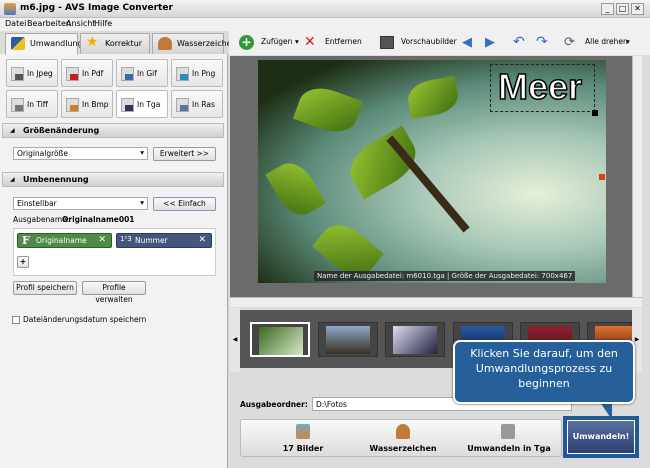 The image size is (650, 468). What do you see at coordinates (95, 104) in the screenshot?
I see `format-label: In Bmp` at bounding box center [95, 104].